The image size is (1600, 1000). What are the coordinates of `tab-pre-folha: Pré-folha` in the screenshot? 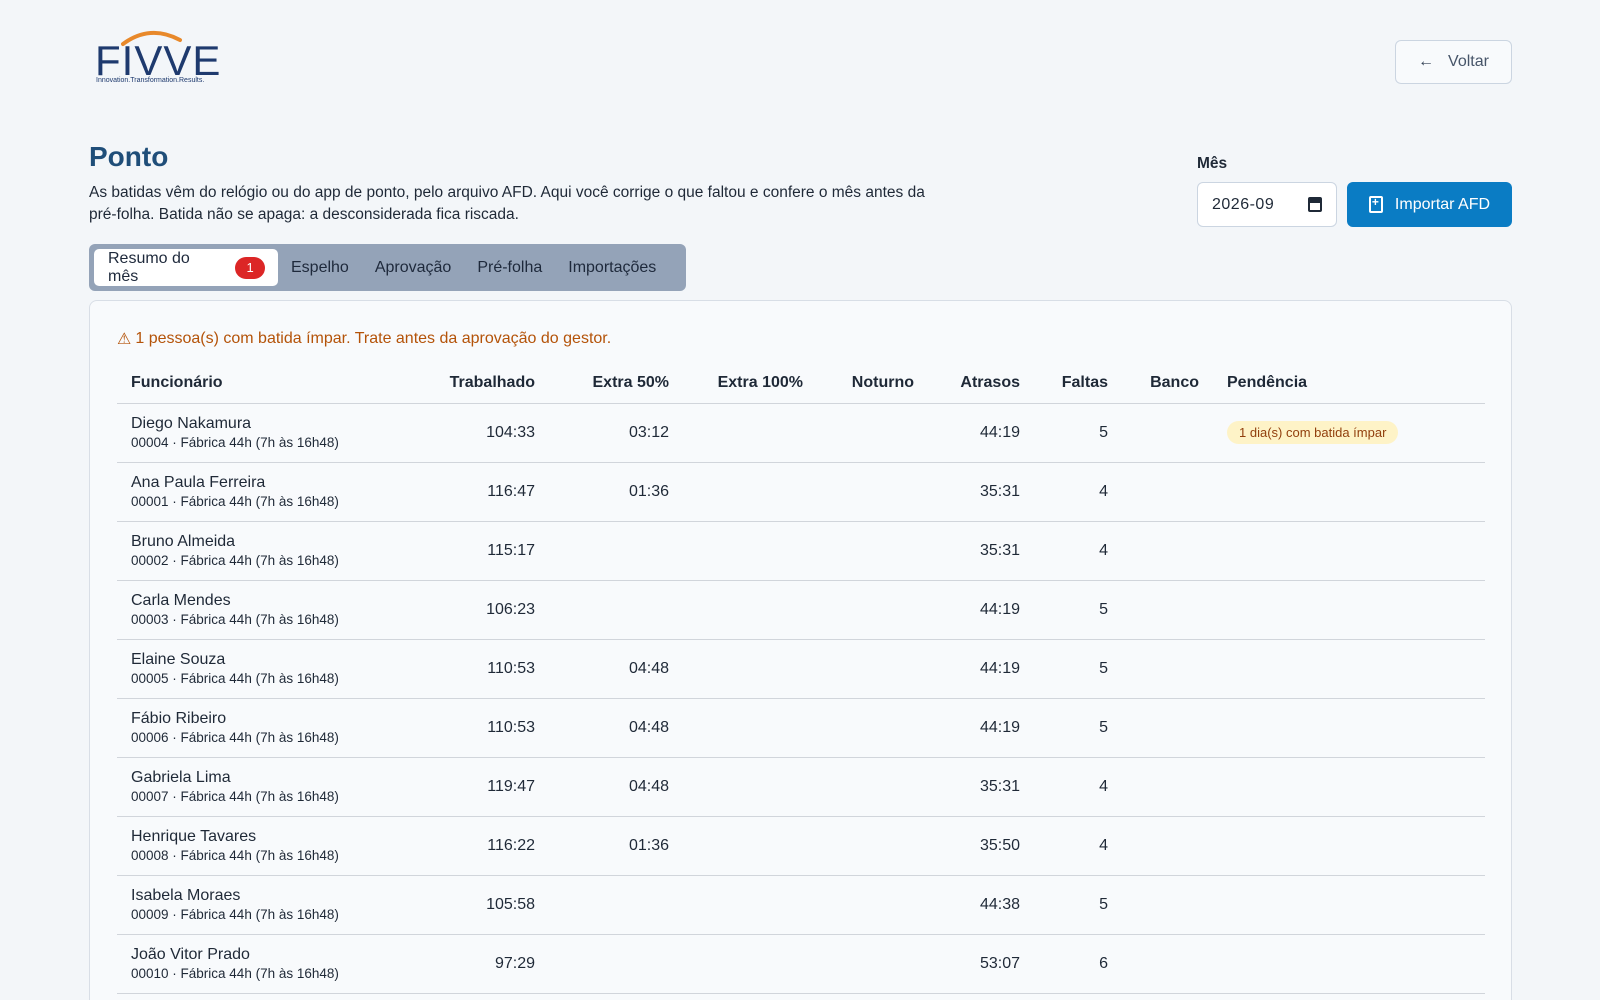 It's located at (509, 267).